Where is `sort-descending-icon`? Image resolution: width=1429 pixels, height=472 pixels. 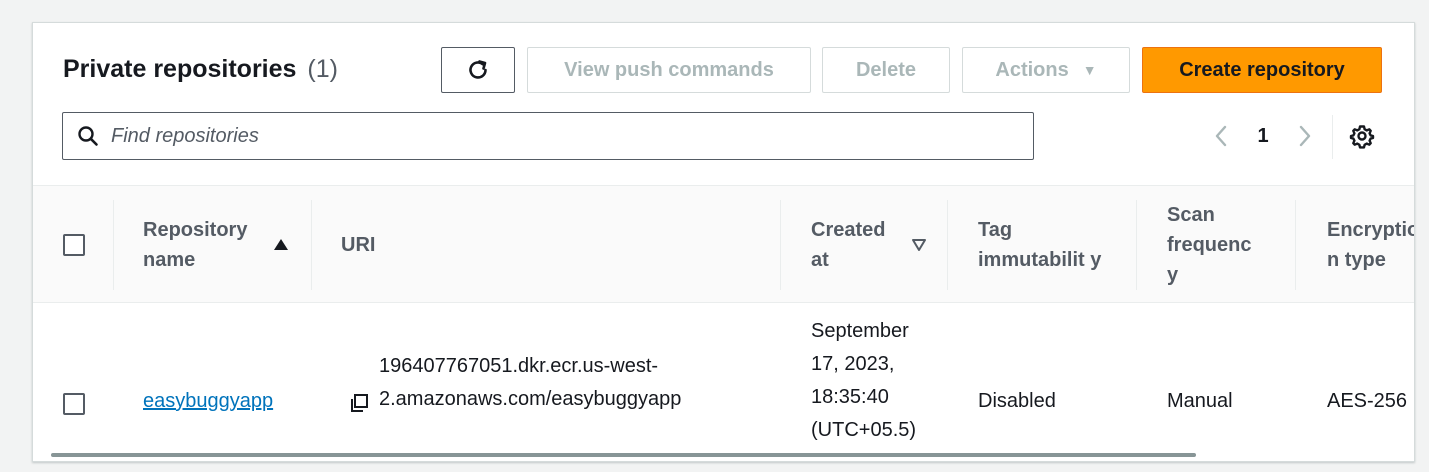
sort-descending-icon is located at coordinates (919, 245).